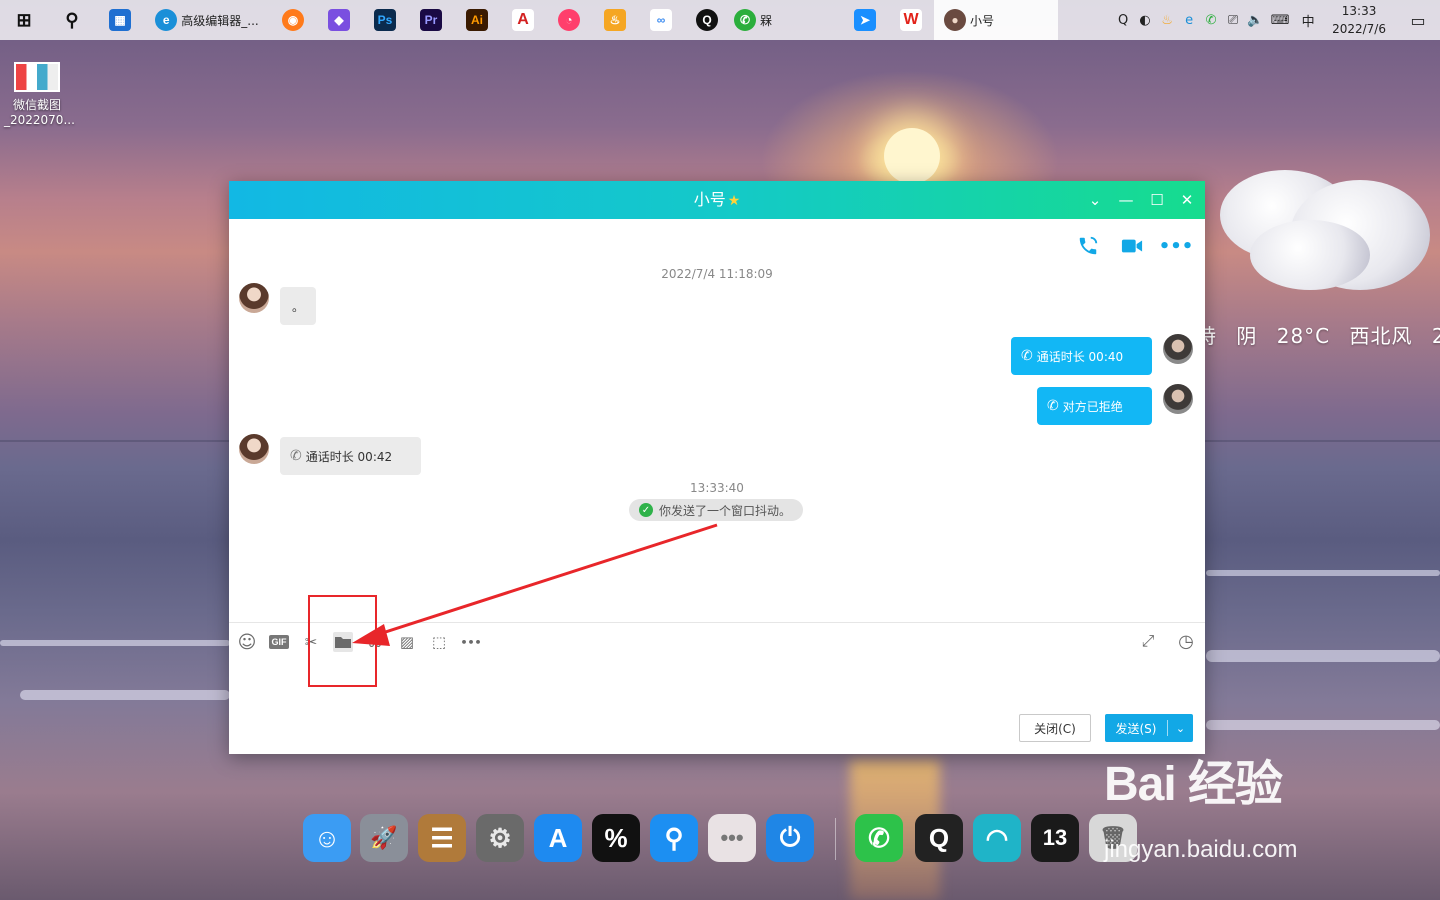  Describe the element at coordinates (1055, 728) in the screenshot. I see `close-chat-button: 关闭(C)` at that location.